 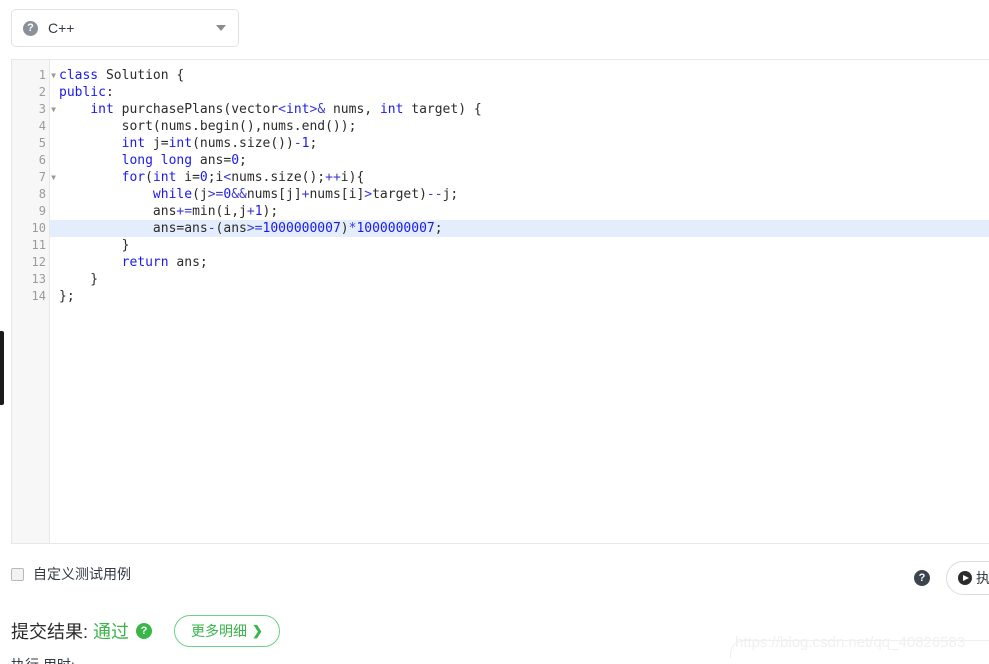 I want to click on code-line: for(int i=0;i<nums.size();++i){, so click(x=519, y=177).